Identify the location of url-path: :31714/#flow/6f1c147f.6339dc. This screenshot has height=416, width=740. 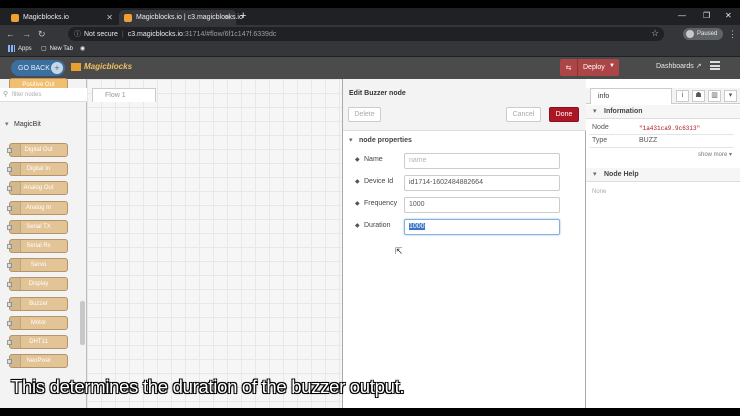
(229, 34).